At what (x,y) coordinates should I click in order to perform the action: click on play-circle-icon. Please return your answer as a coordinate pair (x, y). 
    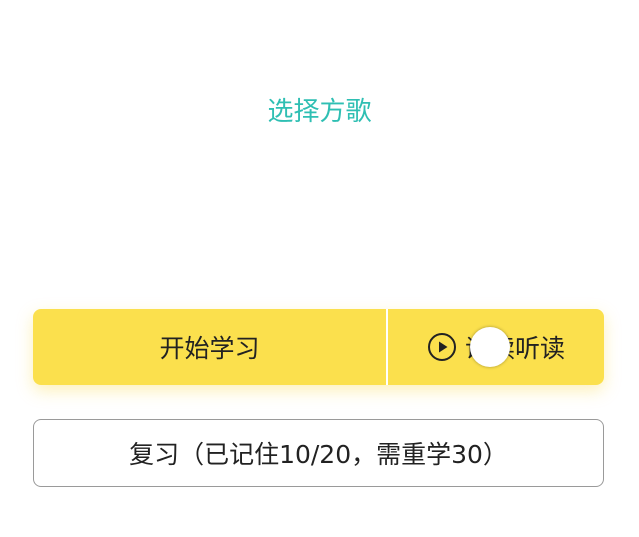
    Looking at the image, I should click on (442, 347).